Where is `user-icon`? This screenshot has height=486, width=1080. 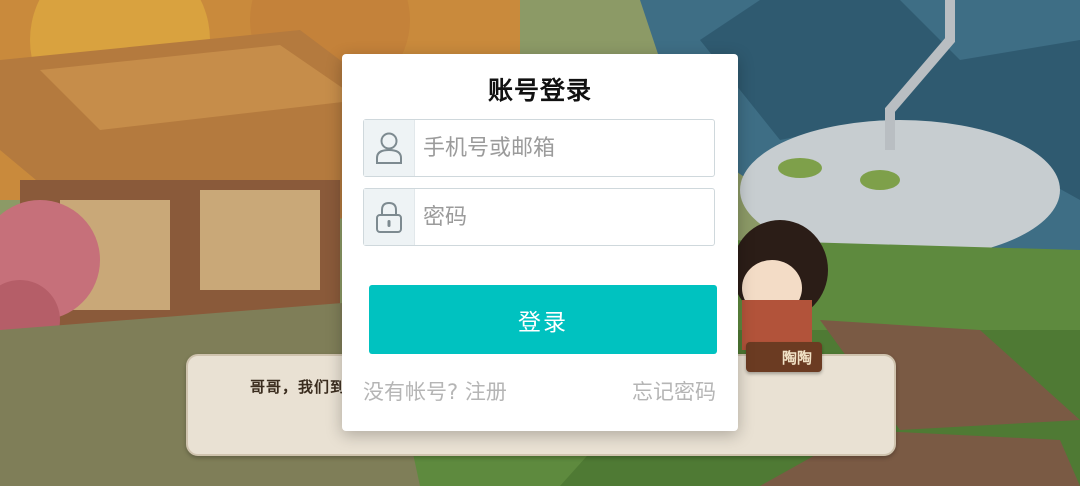
user-icon is located at coordinates (389, 148).